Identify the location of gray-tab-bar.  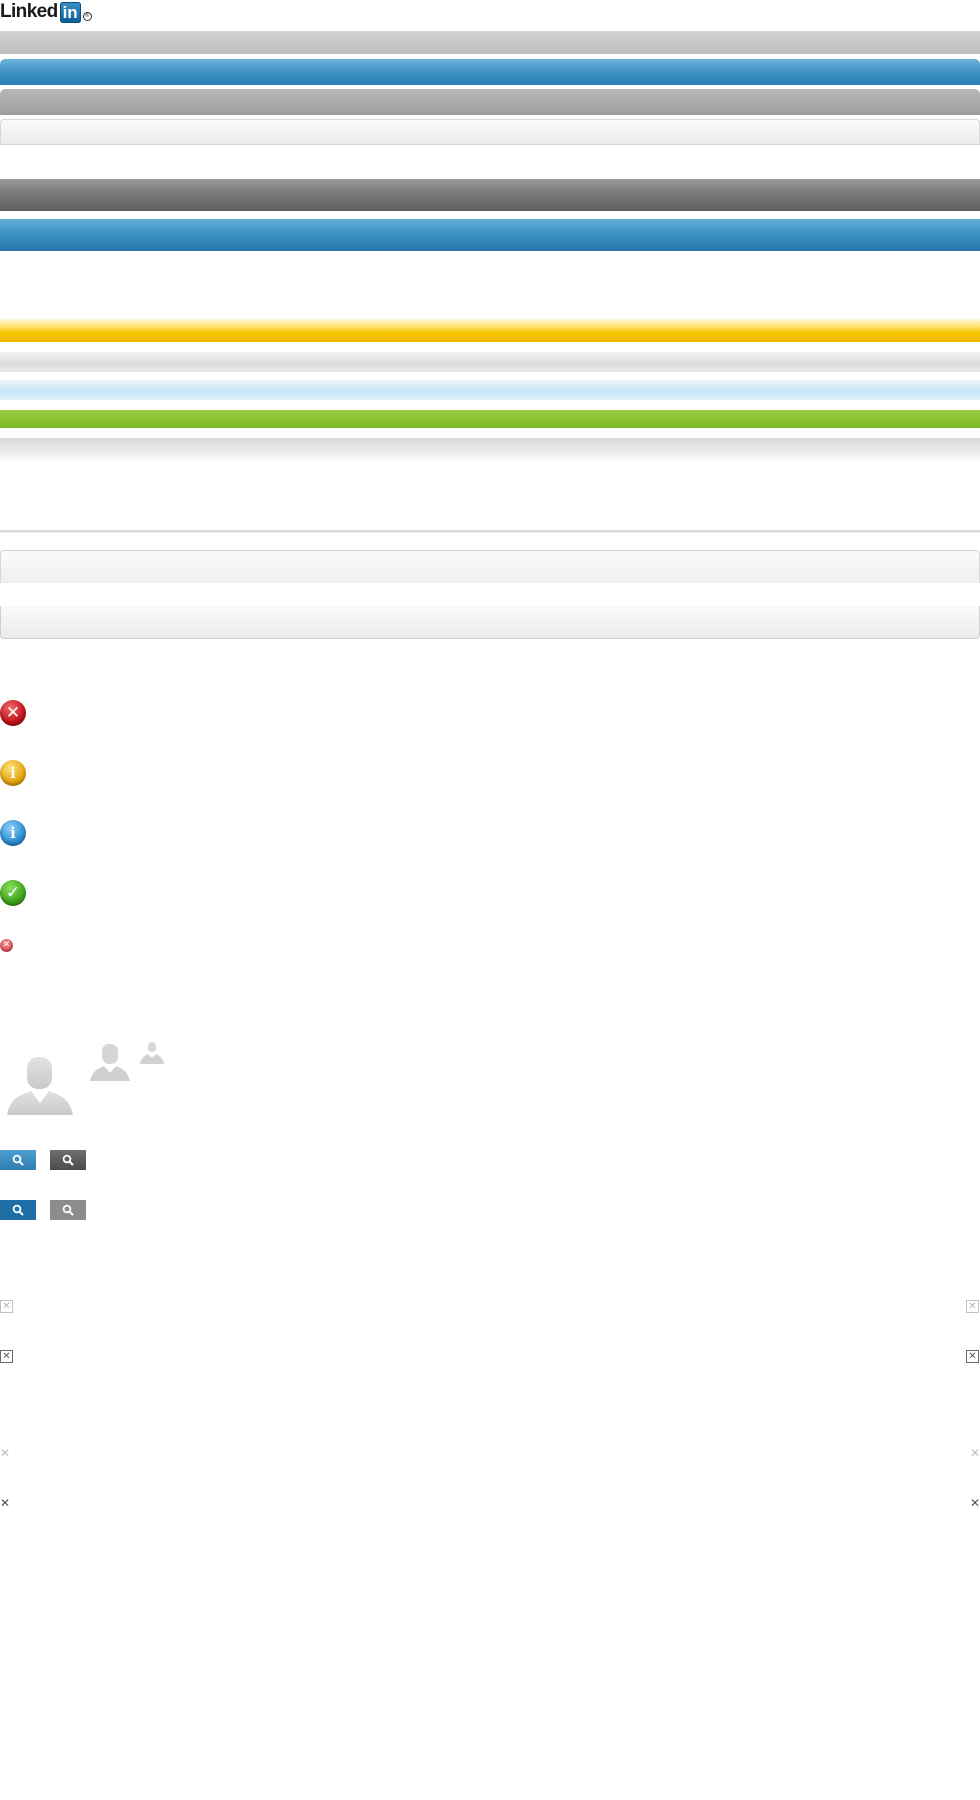
(490, 102).